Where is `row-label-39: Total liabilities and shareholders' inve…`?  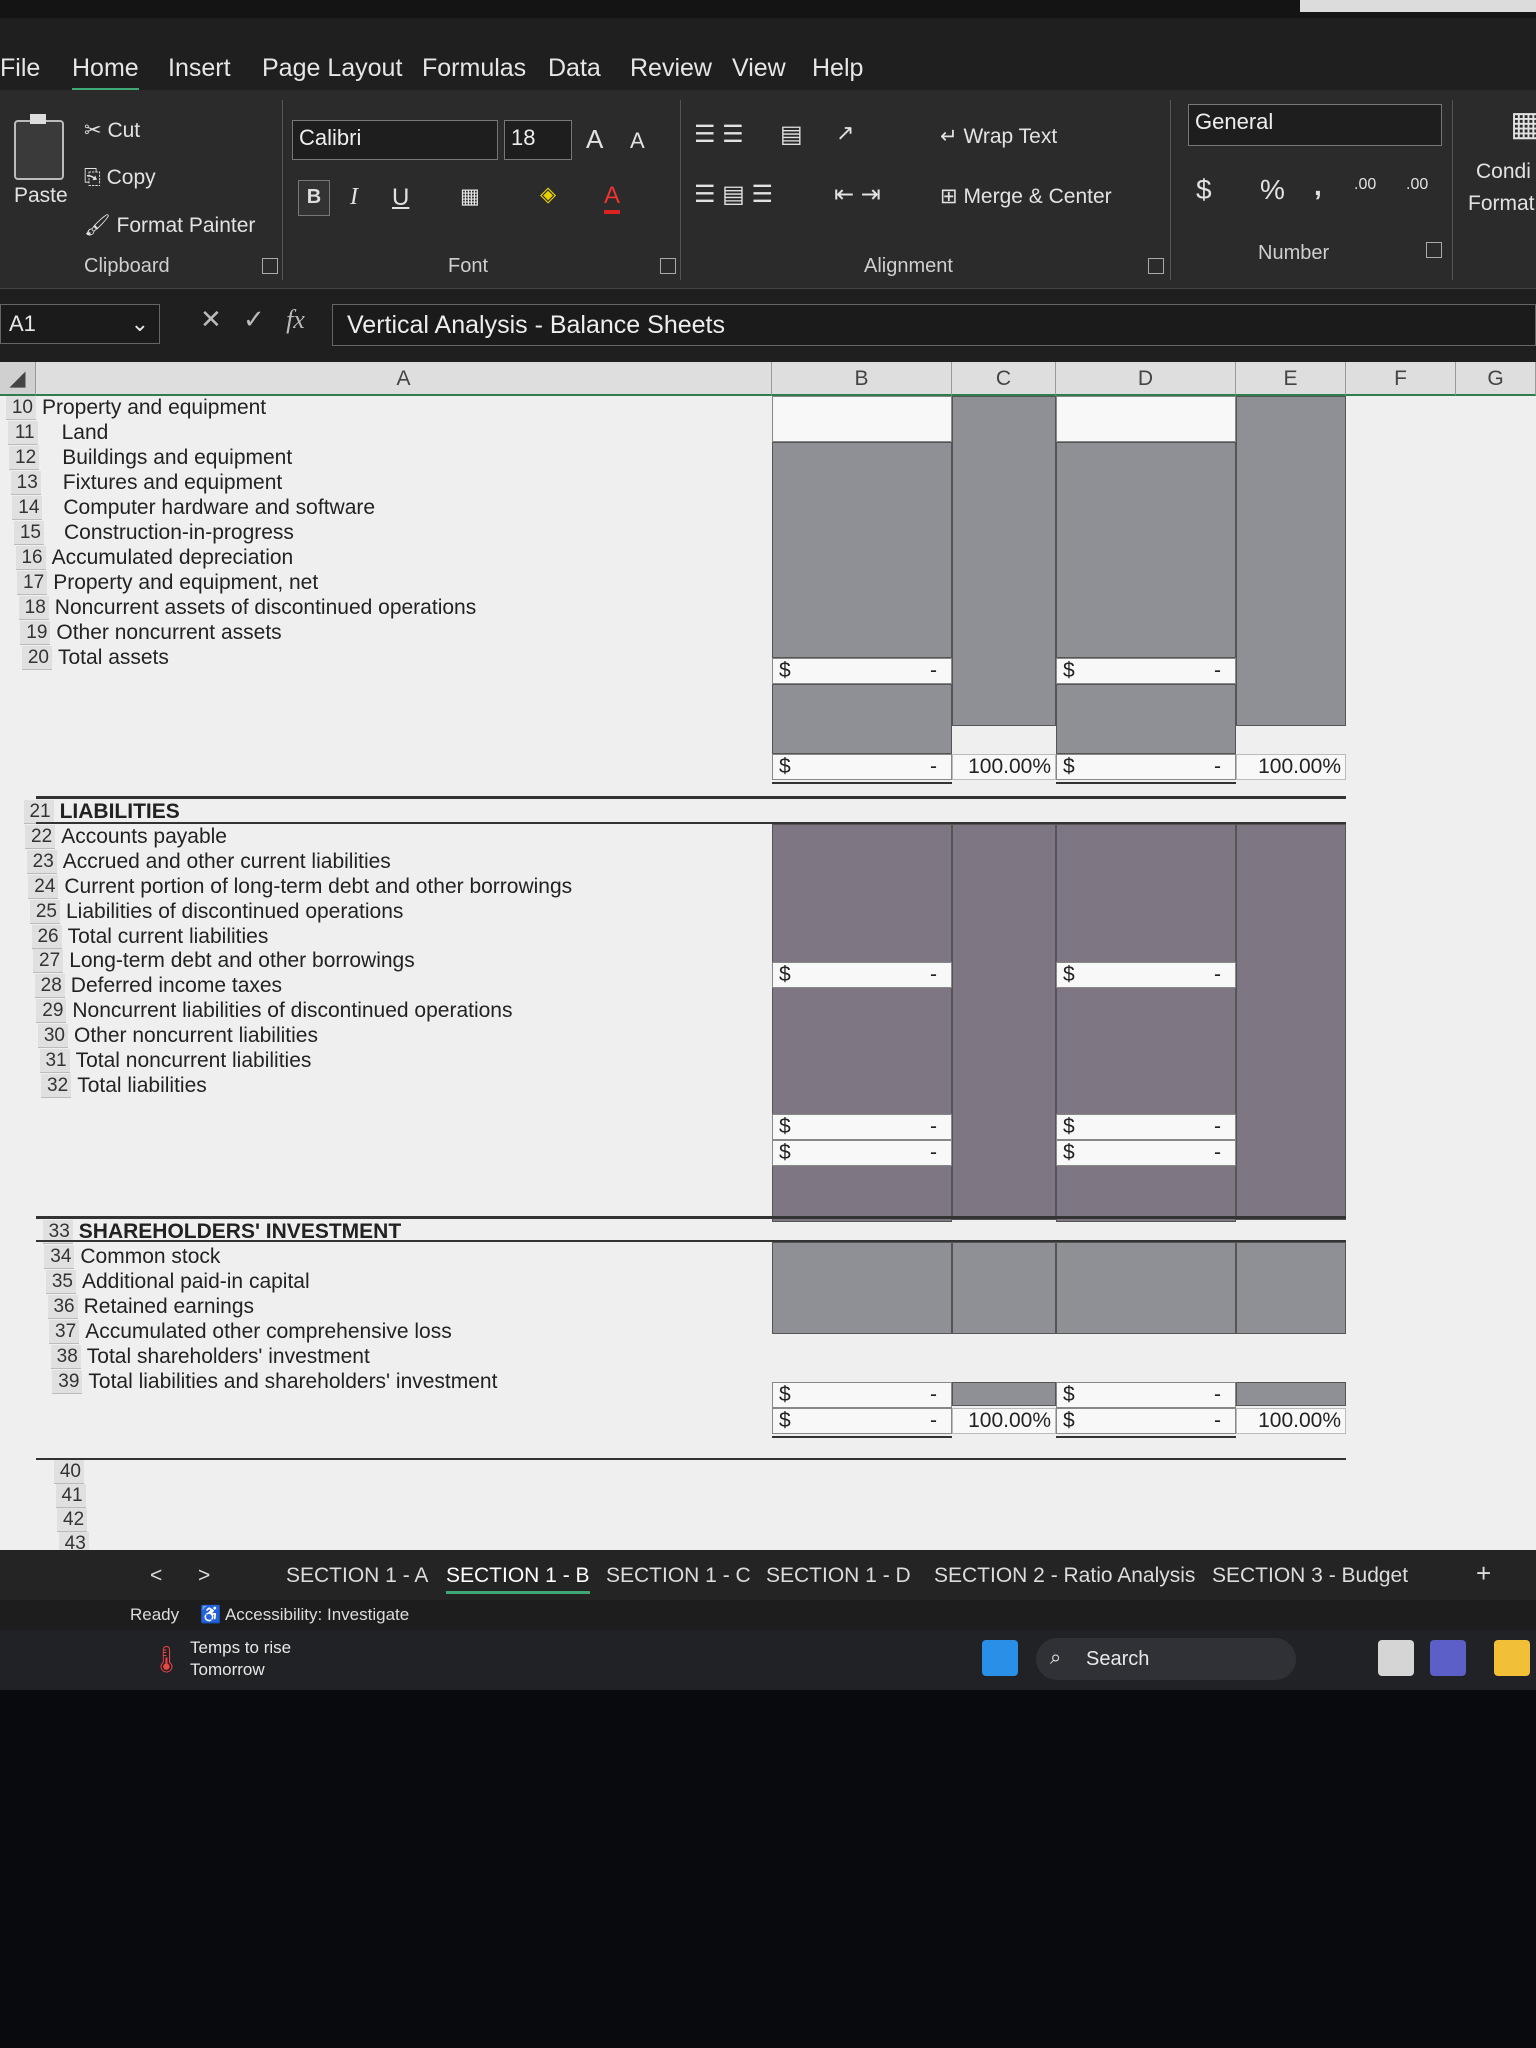 row-label-39: Total liabilities and shareholders' inve… is located at coordinates (292, 1382).